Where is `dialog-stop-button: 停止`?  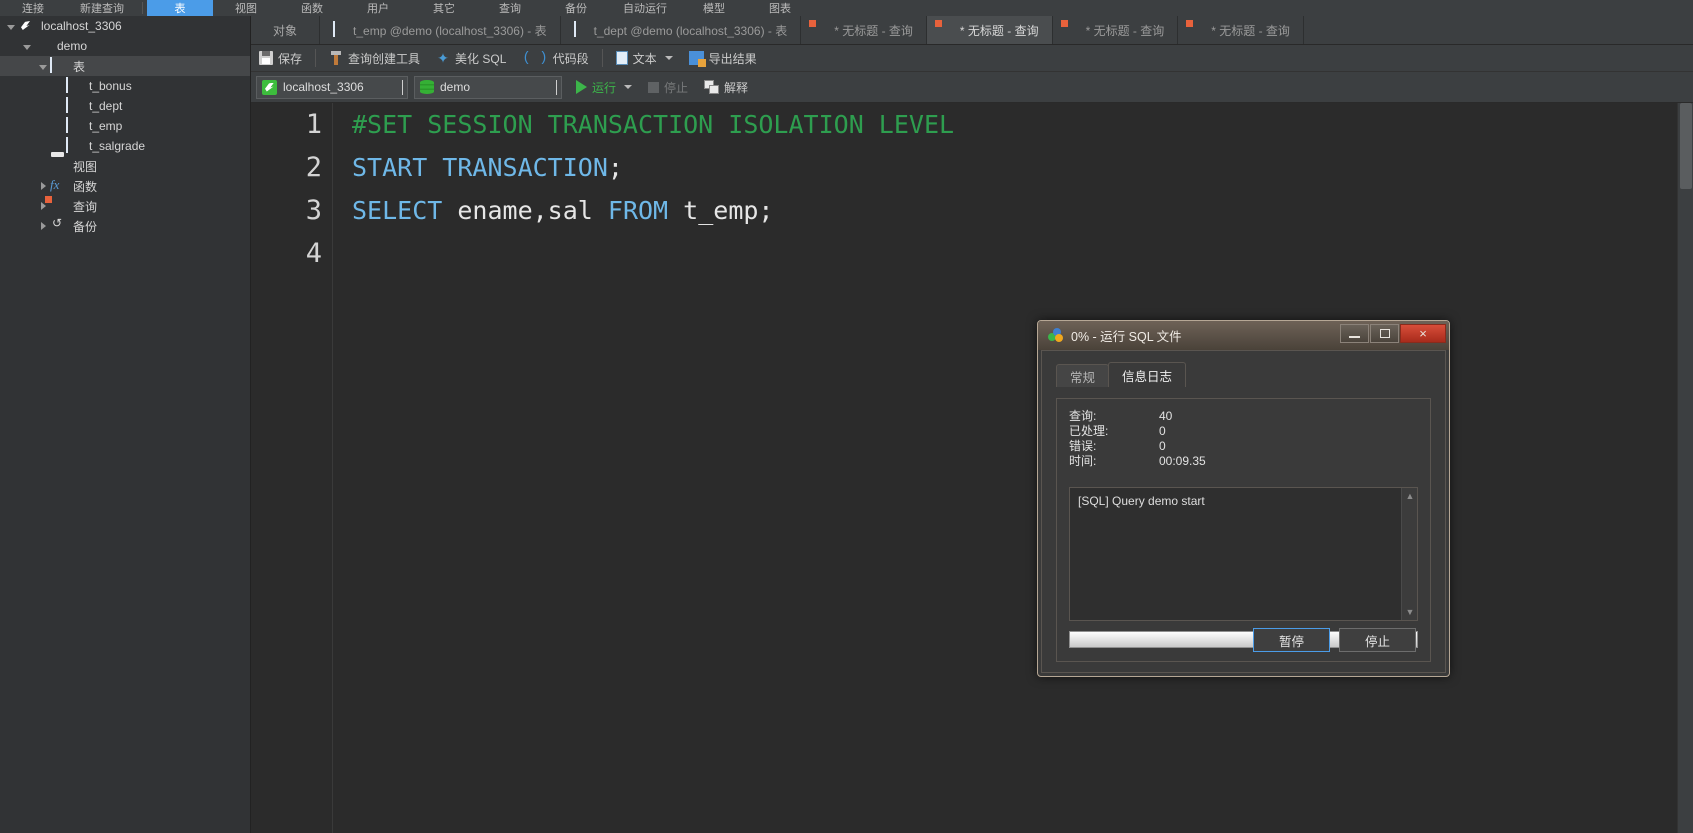 dialog-stop-button: 停止 is located at coordinates (1377, 640).